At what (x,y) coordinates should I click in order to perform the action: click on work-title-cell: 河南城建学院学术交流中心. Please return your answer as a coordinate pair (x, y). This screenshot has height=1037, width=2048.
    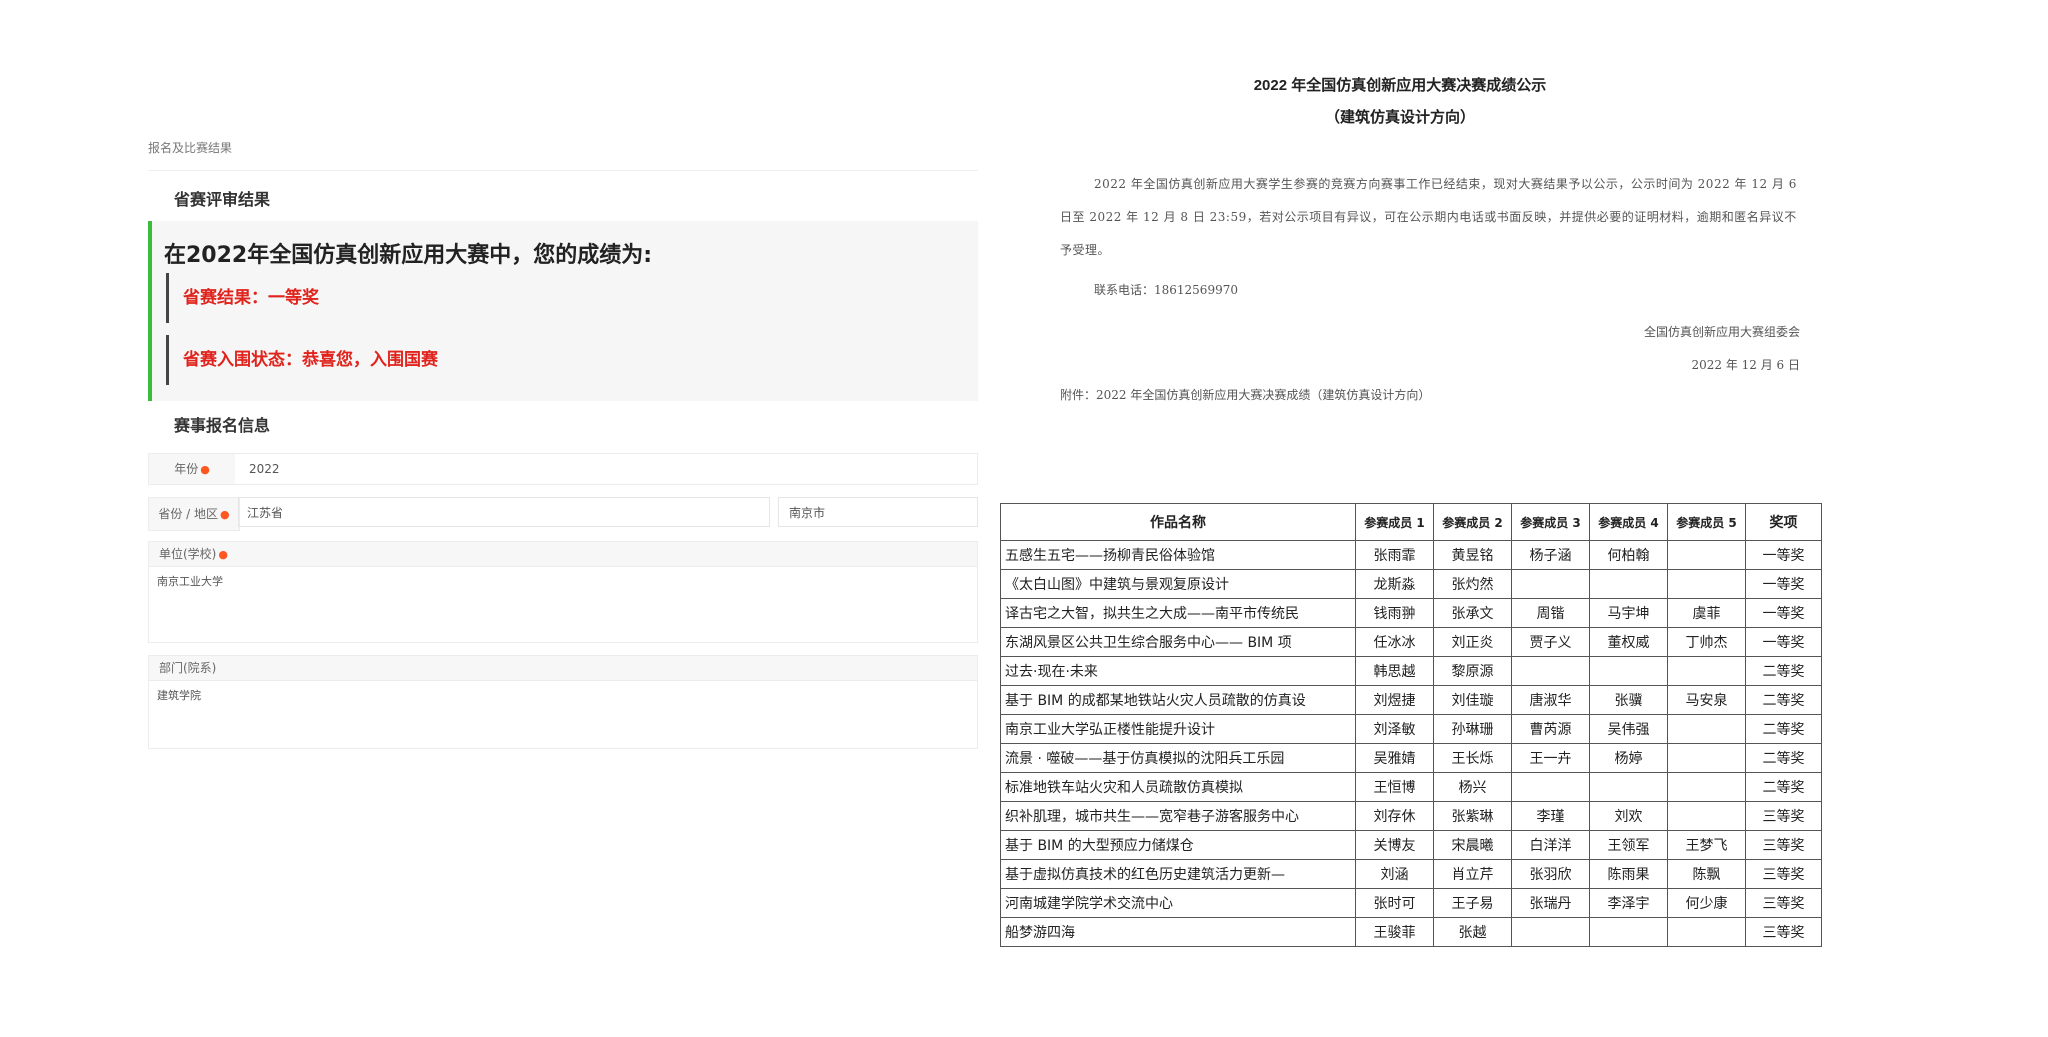
    Looking at the image, I should click on (1178, 903).